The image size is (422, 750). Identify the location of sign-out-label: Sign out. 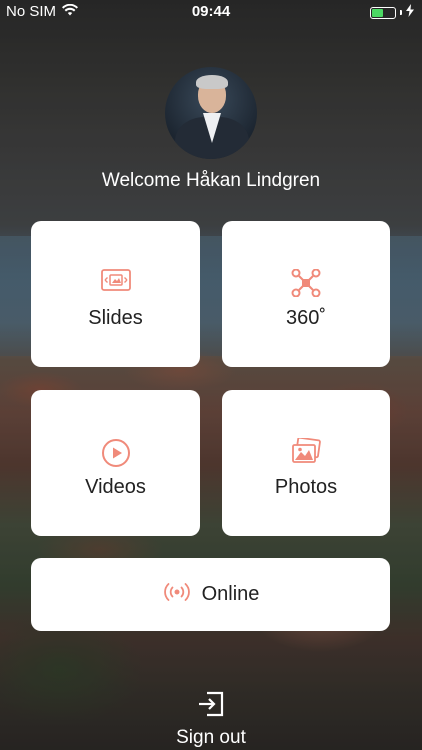
(211, 737).